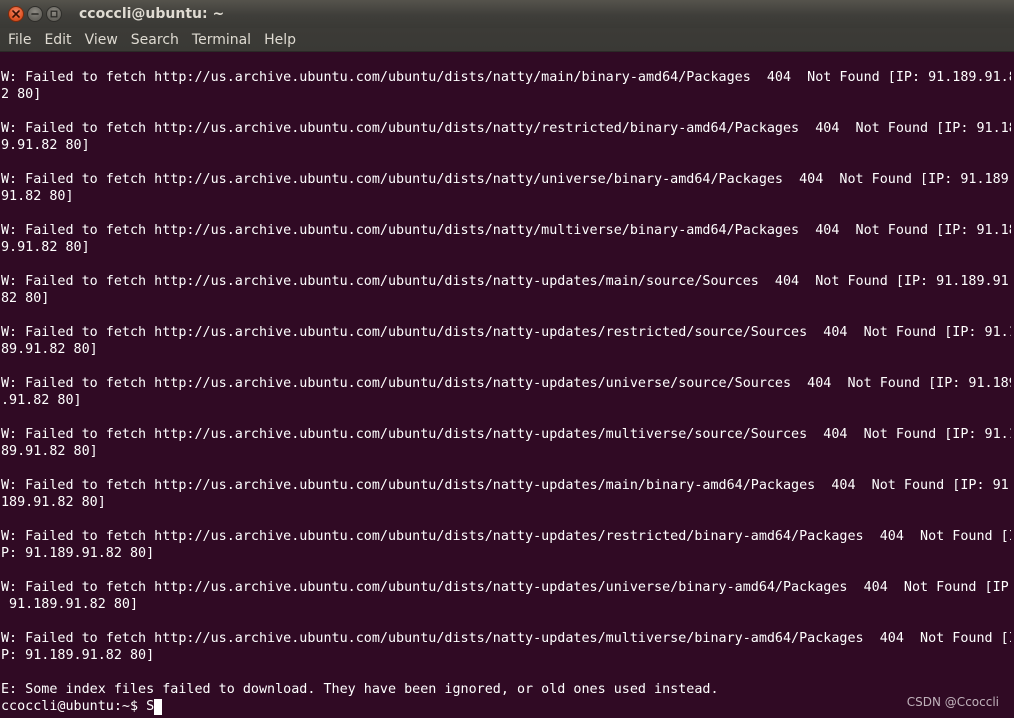 The height and width of the screenshot is (718, 1014). Describe the element at coordinates (53, 502) in the screenshot. I see `terminal-line: 189.91.82 80]` at that location.